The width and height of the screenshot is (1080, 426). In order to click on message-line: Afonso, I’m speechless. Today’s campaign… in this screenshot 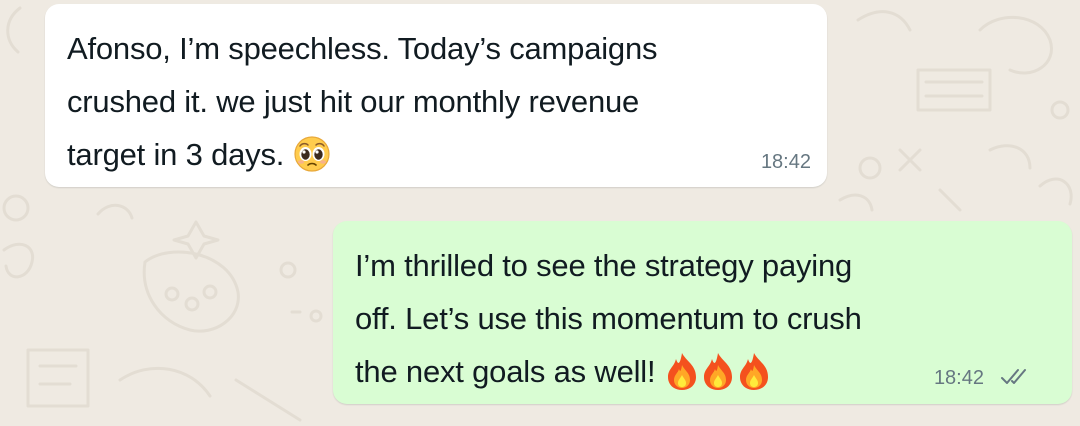, I will do `click(362, 48)`.